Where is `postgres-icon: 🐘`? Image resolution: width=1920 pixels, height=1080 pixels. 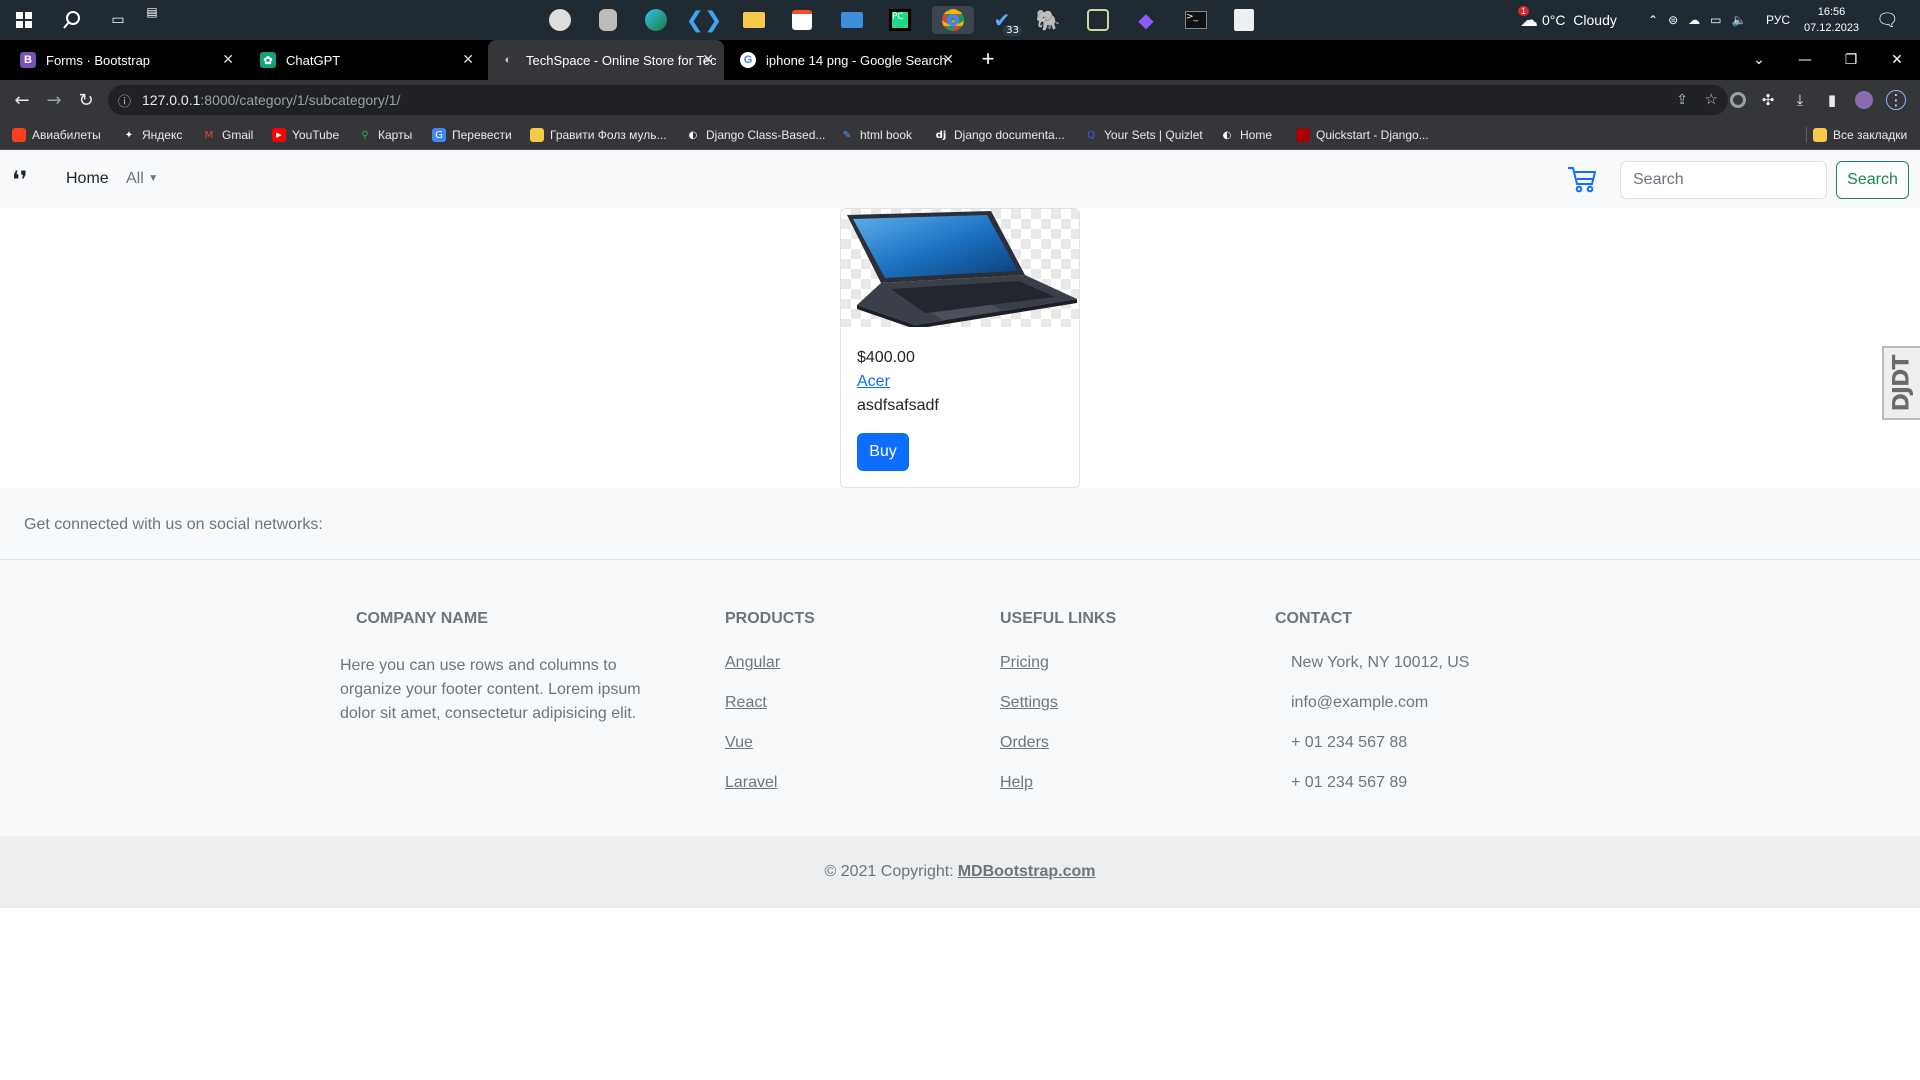
postgres-icon: 🐘 is located at coordinates (1048, 20).